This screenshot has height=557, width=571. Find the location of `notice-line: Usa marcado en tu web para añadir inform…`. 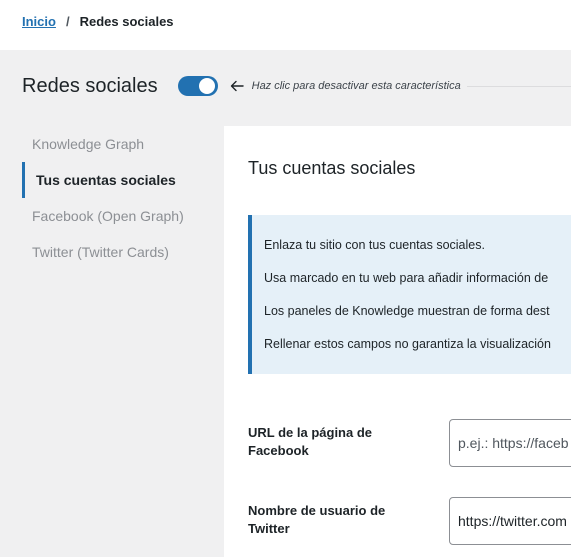

notice-line: Usa marcado en tu web para añadir inform… is located at coordinates (406, 278).